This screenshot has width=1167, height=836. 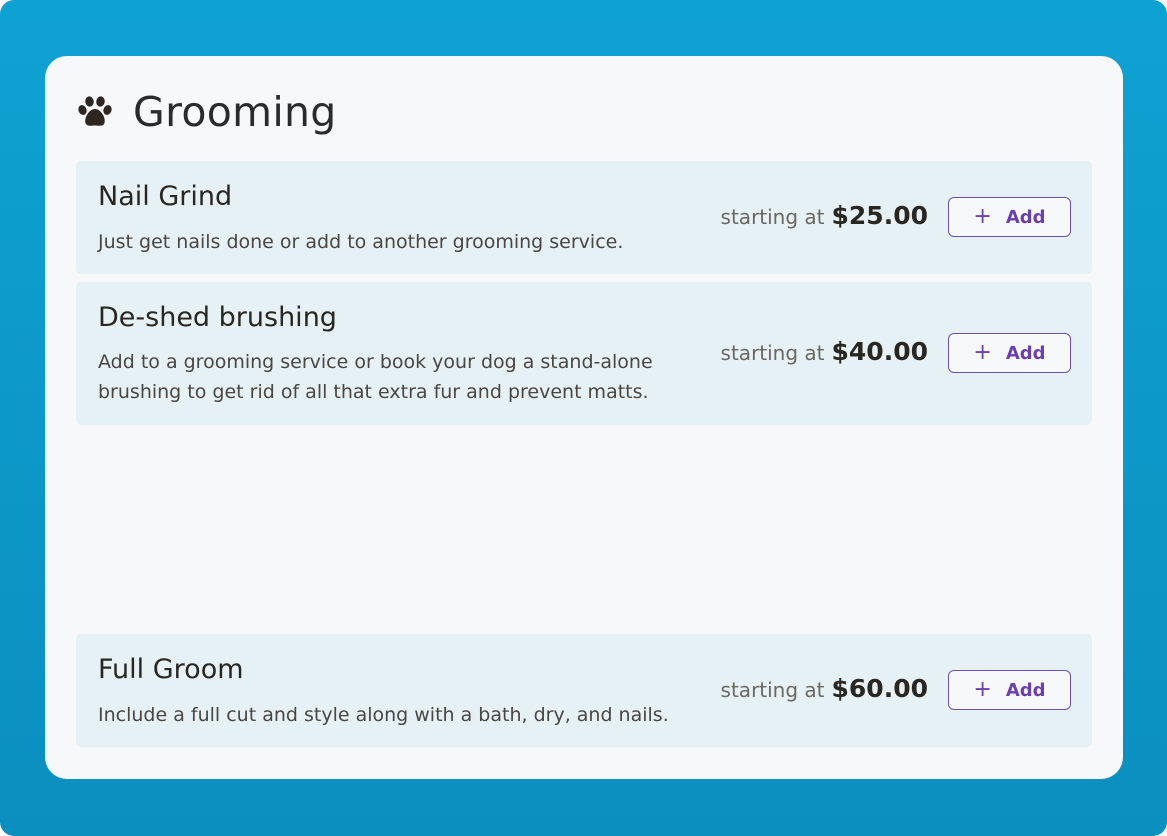 I want to click on price-amount: $40.00, so click(x=879, y=351).